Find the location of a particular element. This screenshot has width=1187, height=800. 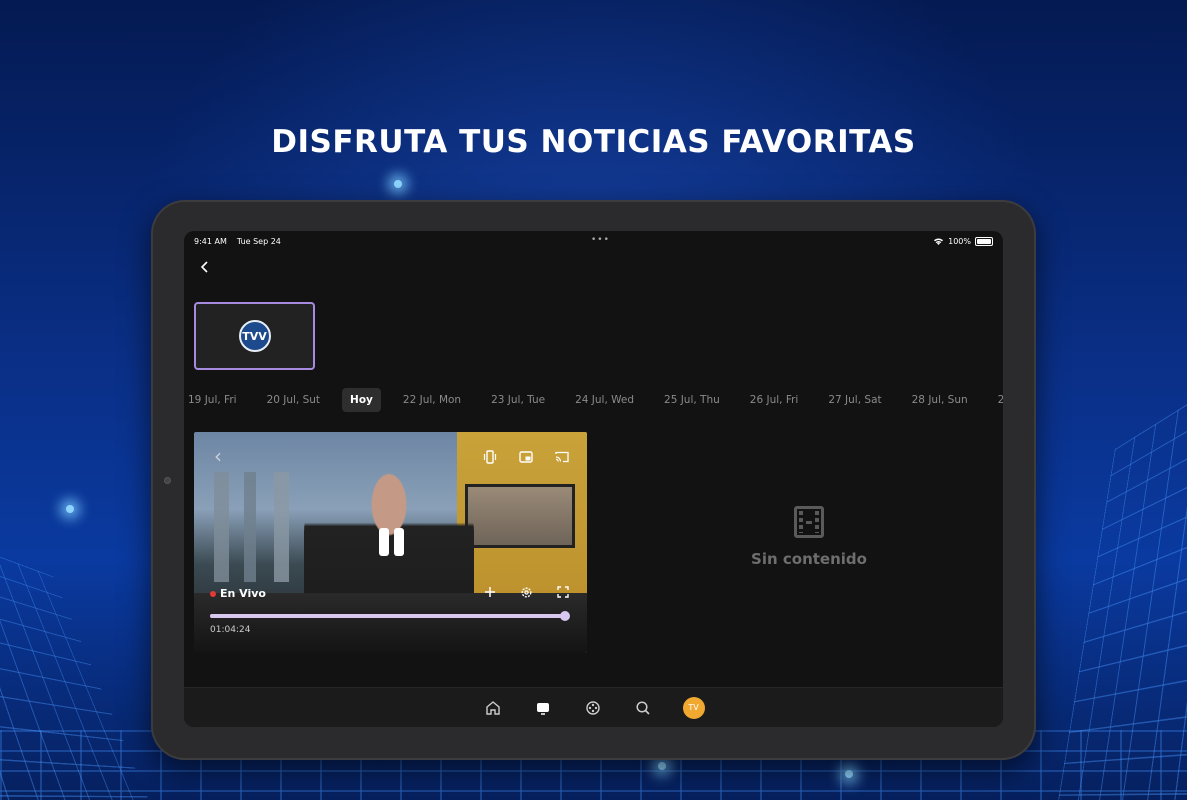

multitask-dots-icon: ••• is located at coordinates (600, 240).